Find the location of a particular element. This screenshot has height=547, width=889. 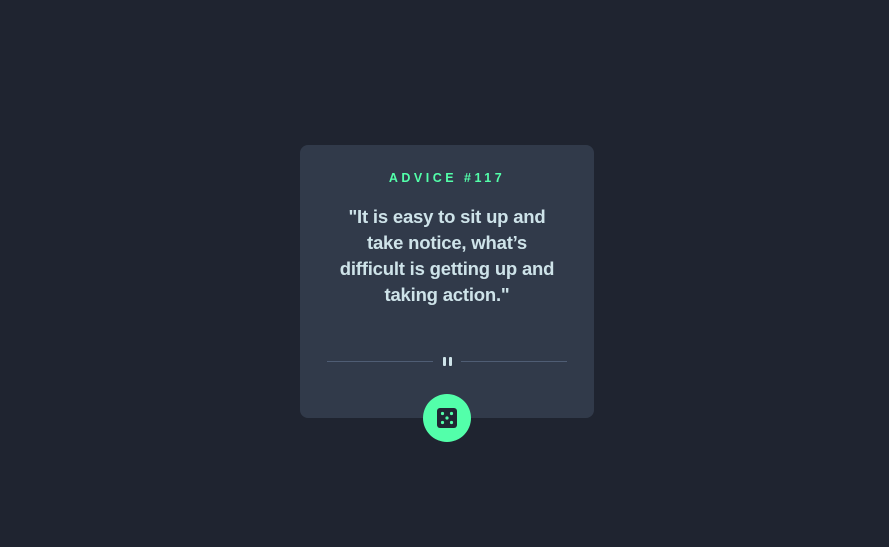

divider-line-right is located at coordinates (514, 361).